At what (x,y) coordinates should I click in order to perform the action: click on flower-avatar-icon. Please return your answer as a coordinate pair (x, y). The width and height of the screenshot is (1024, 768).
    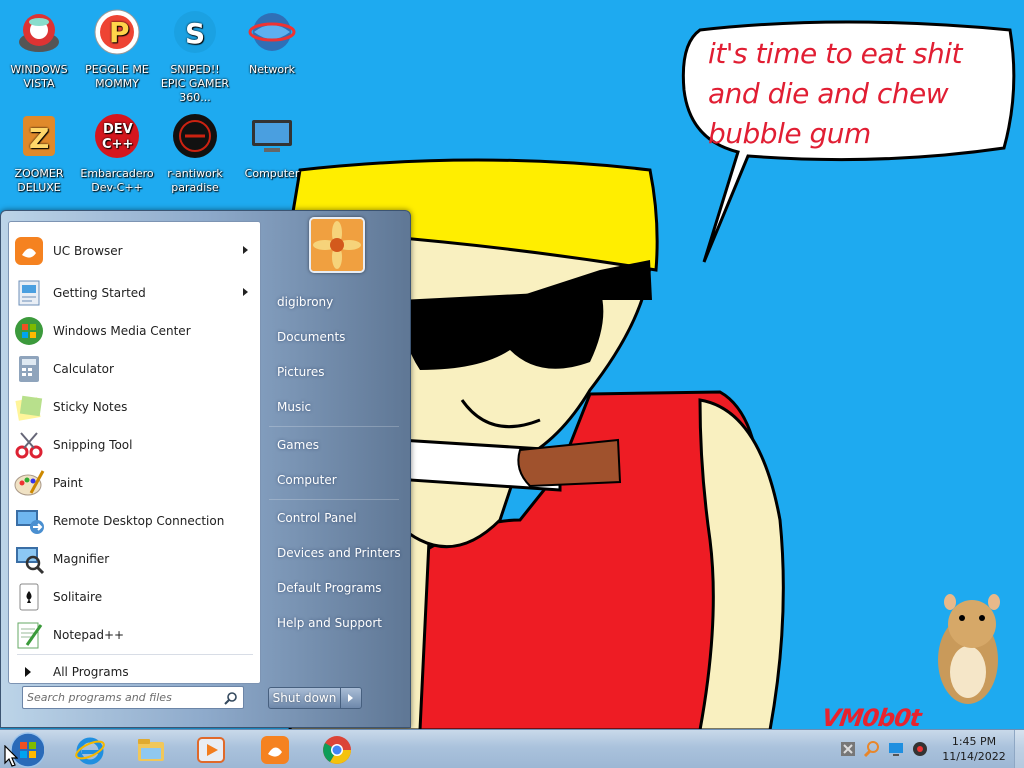
    Looking at the image, I should click on (337, 245).